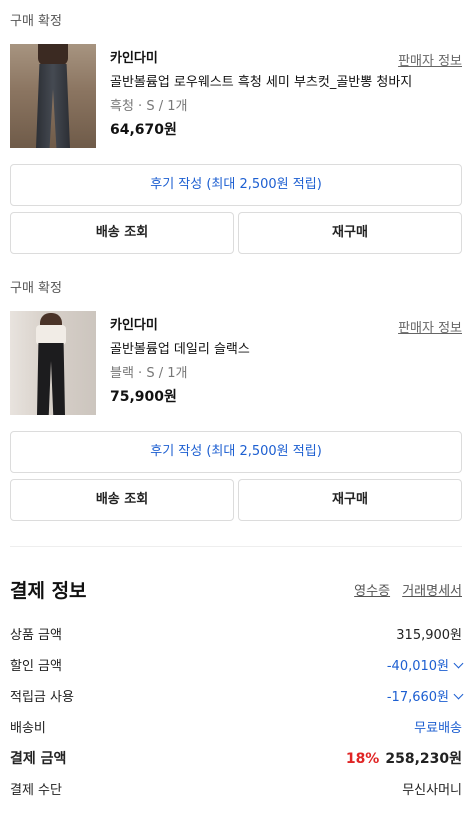 This screenshot has height=817, width=466. Describe the element at coordinates (149, 373) in the screenshot. I see `product-option: 블랙 · S / 1개` at that location.